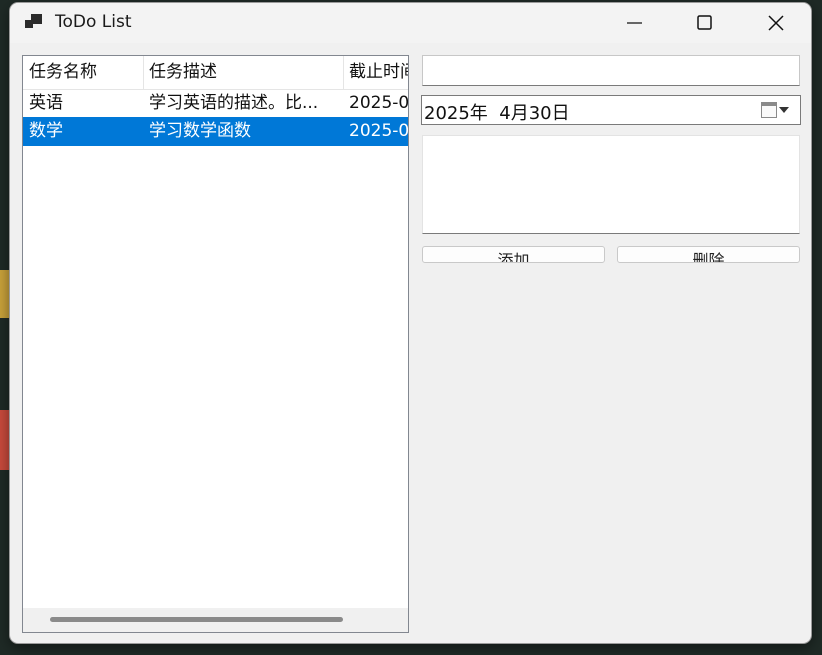  I want to click on table-row-selected: 数学 学习数学函数 2025-04-30, so click(215, 131).